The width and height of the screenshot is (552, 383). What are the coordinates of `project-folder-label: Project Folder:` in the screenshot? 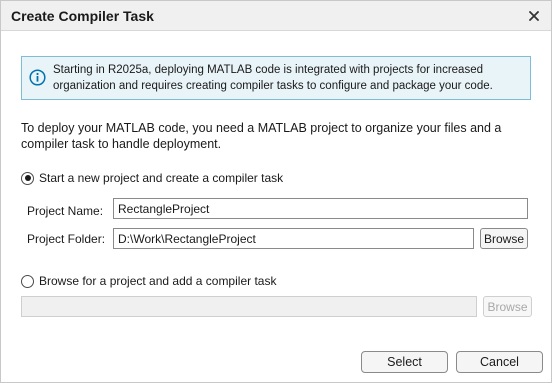 It's located at (66, 239).